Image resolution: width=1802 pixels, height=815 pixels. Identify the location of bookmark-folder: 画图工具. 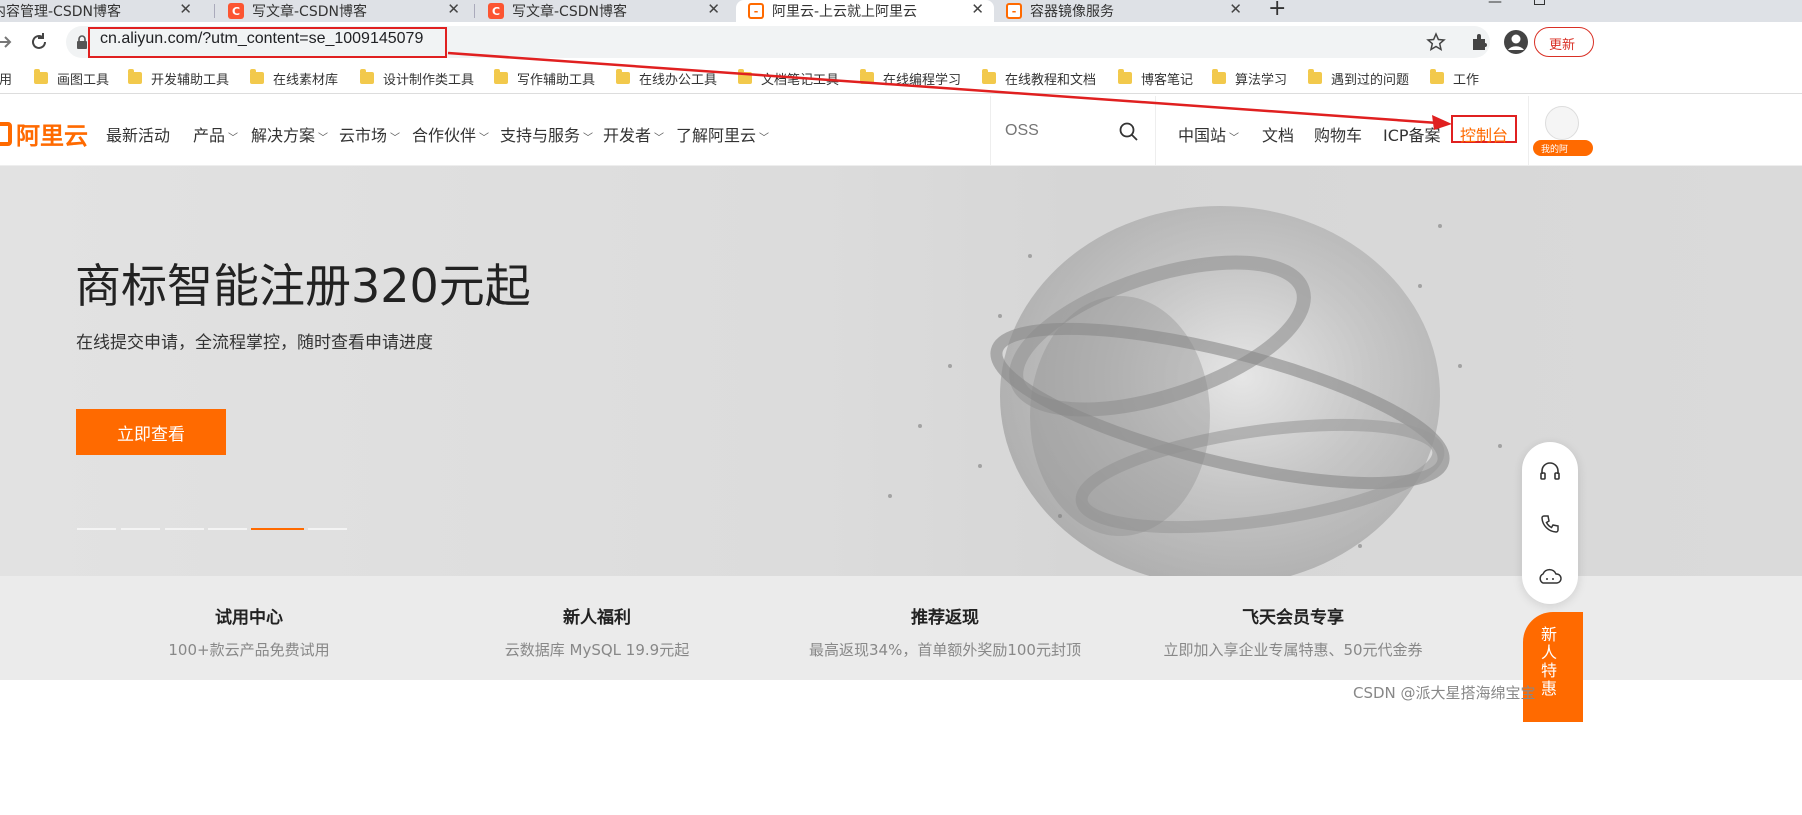
(71, 78).